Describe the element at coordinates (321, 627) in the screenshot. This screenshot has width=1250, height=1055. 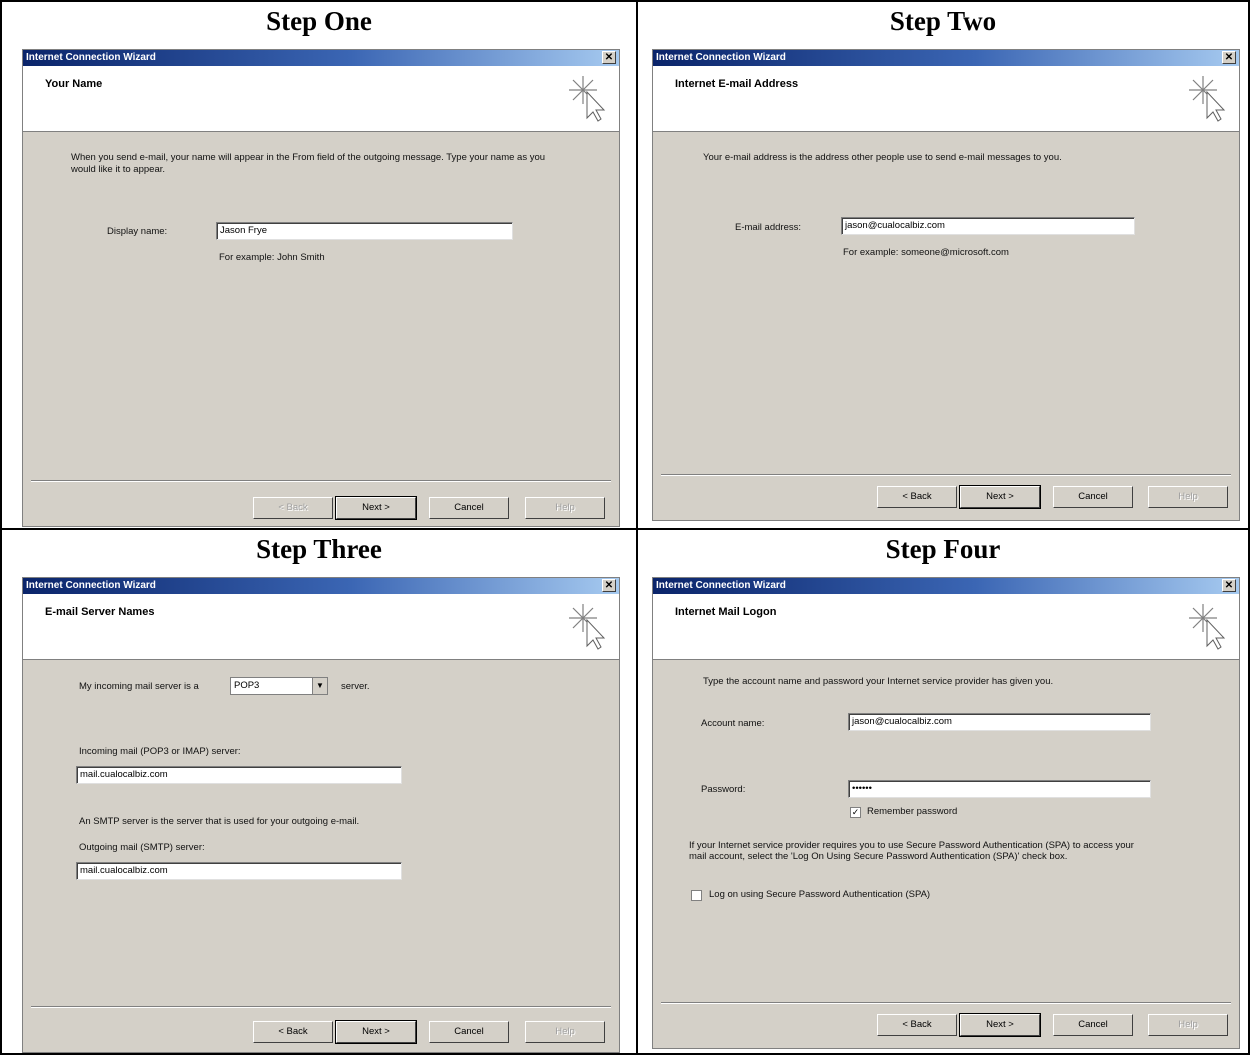
I see `wizard-header: E-mail Server Names` at that location.